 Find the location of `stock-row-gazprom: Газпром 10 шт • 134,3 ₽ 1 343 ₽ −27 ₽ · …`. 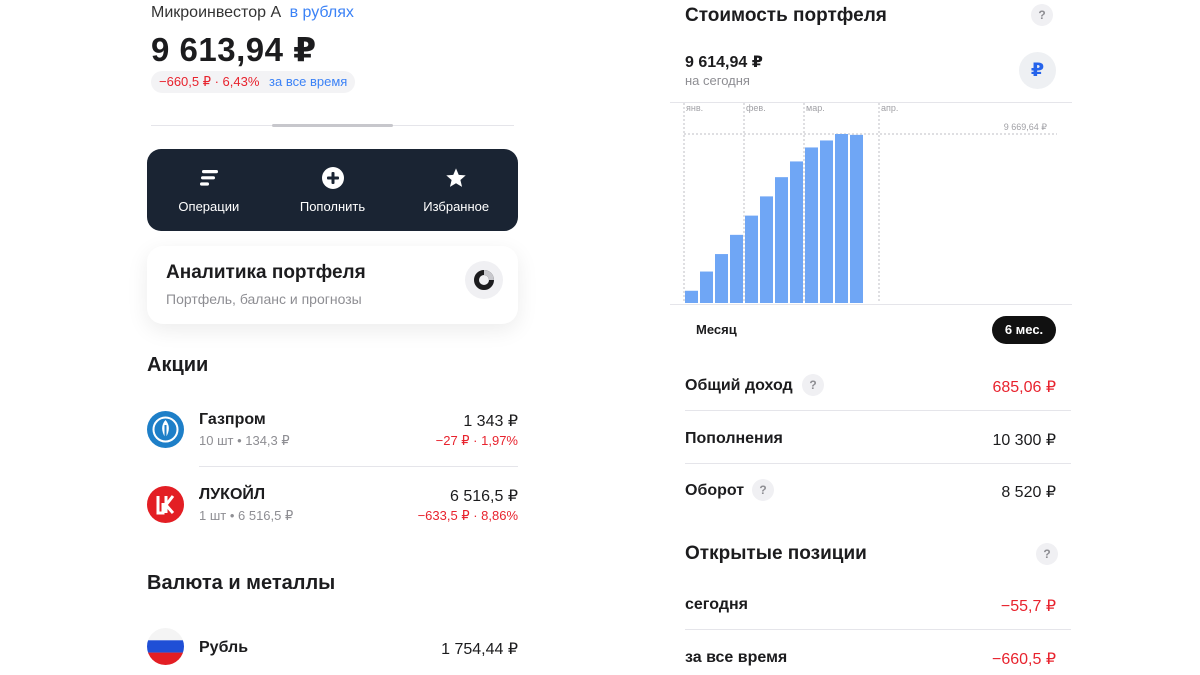

stock-row-gazprom: Газпром 10 шт • 134,3 ₽ 1 343 ₽ −27 ₽ · … is located at coordinates (332, 429).